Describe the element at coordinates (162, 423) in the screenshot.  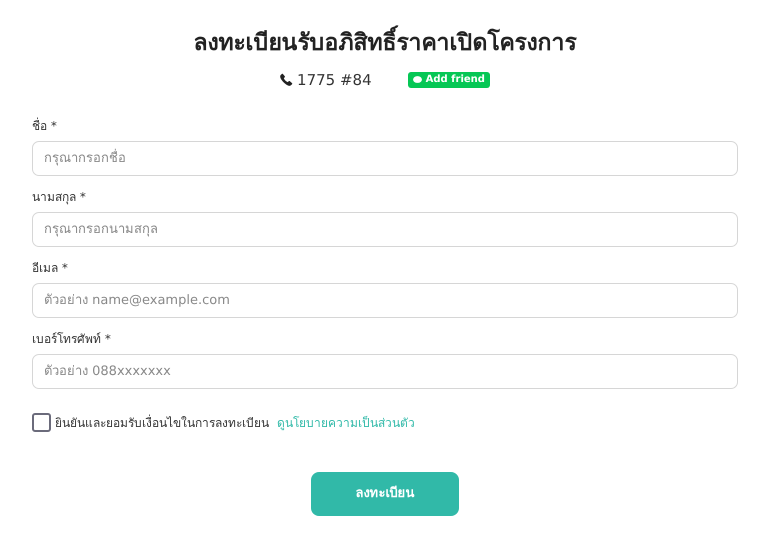
I see `consent-text: ยินยันและยอมรับเงื่อนไขในการลงทะเบียน` at that location.